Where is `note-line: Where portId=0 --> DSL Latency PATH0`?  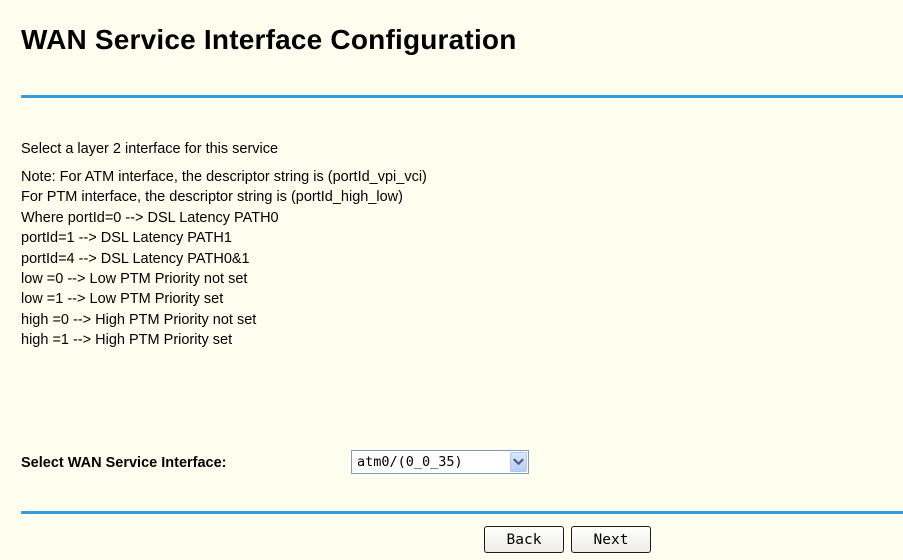
note-line: Where portId=0 --> DSL Latency PATH0 is located at coordinates (150, 217).